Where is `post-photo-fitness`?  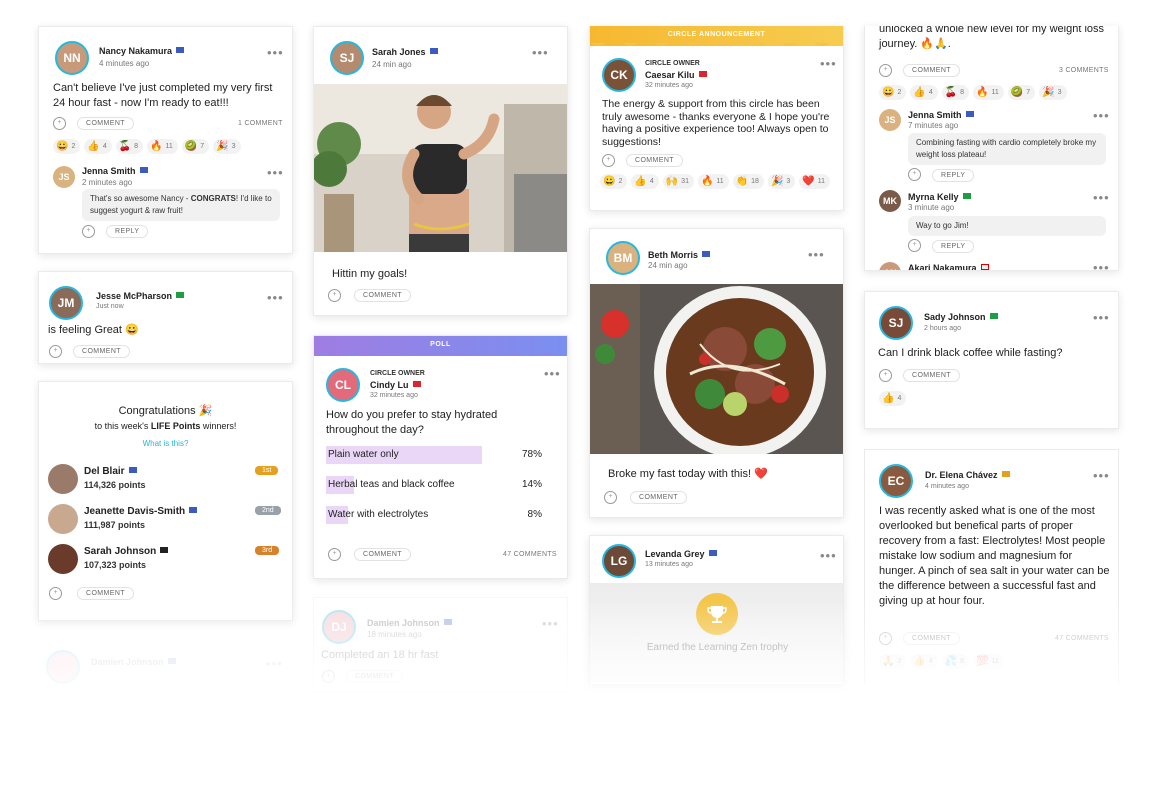
post-photo-fitness is located at coordinates (440, 168).